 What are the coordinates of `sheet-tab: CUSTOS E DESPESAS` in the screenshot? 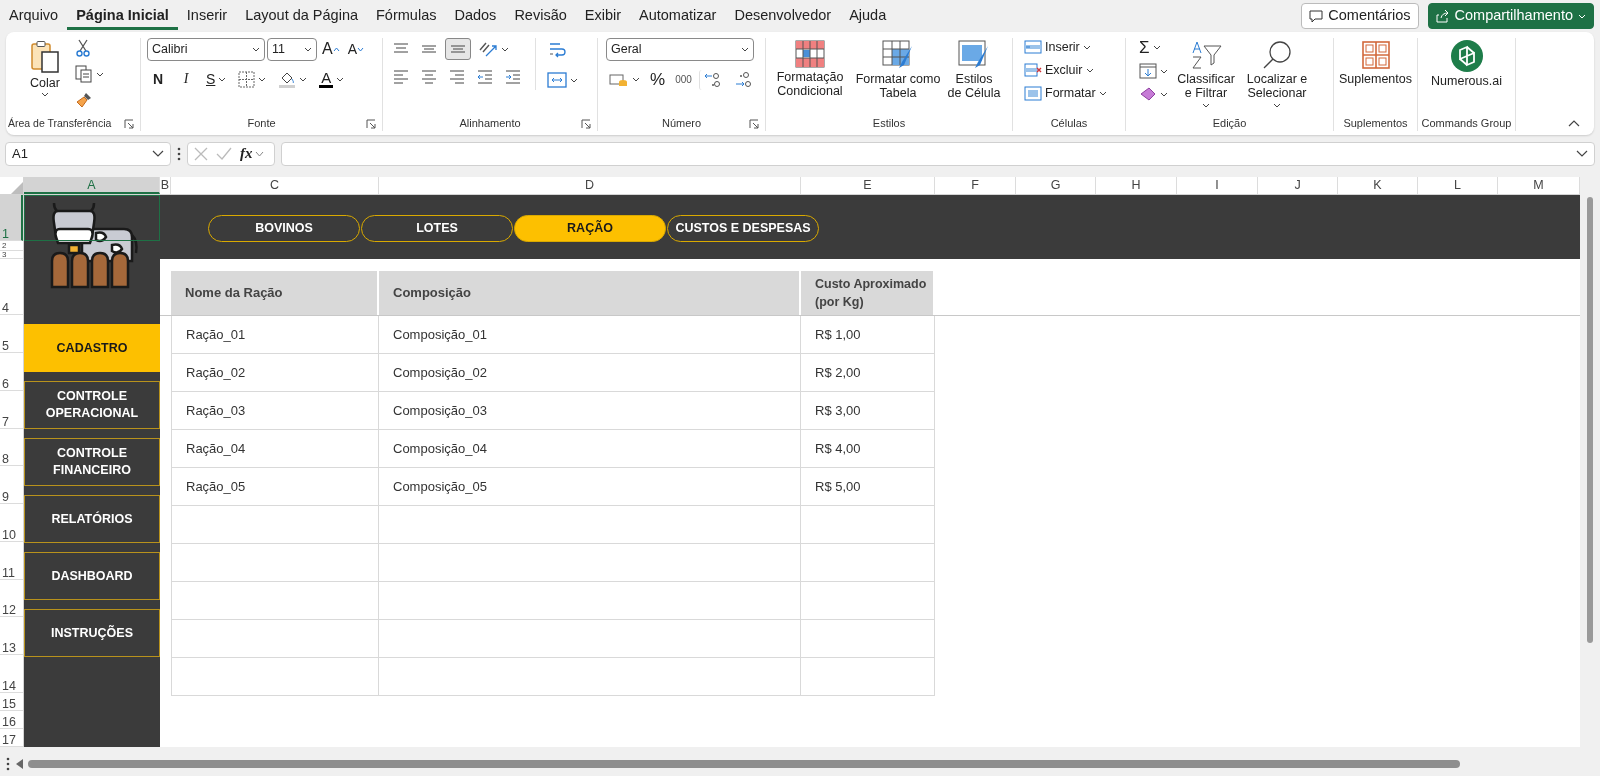 It's located at (743, 228).